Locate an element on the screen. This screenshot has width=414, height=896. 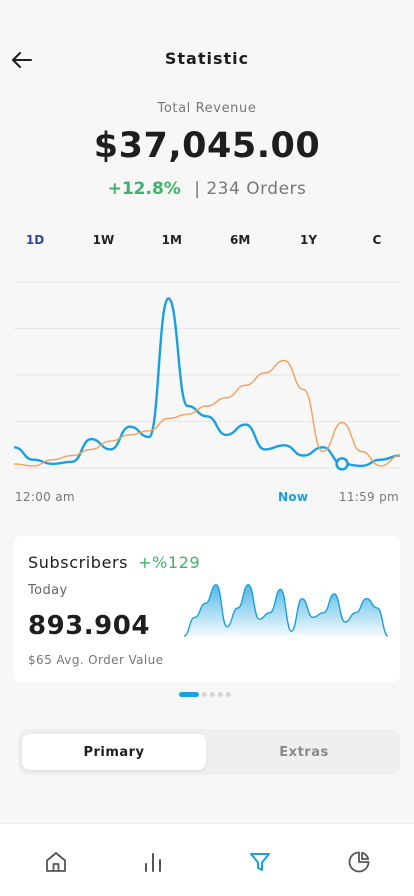
tab-filter is located at coordinates (260, 862).